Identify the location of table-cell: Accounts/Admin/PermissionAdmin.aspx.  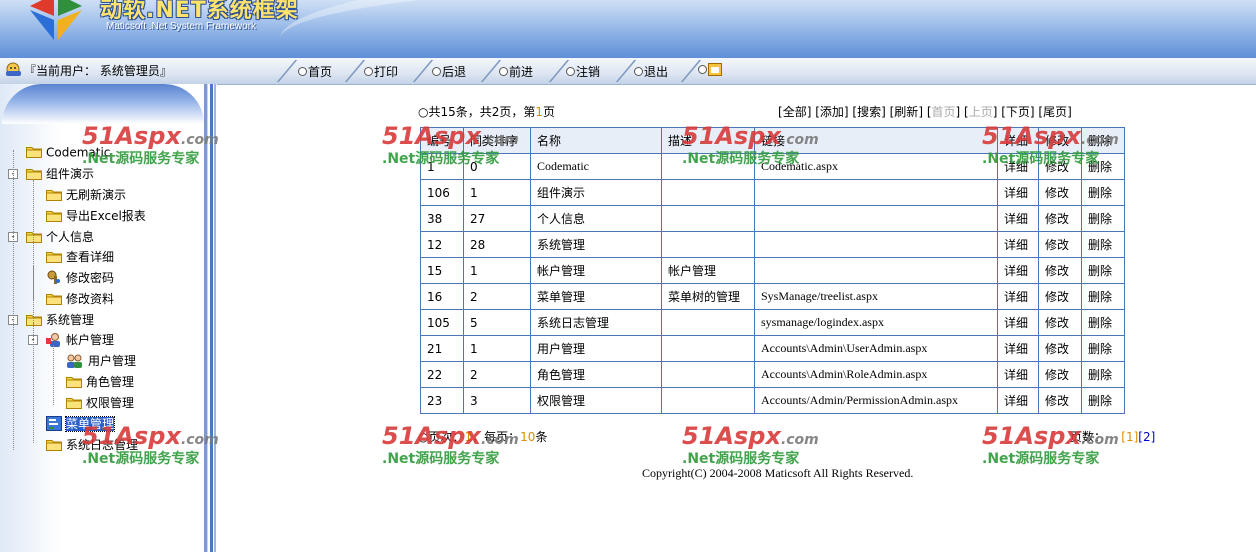
(876, 400).